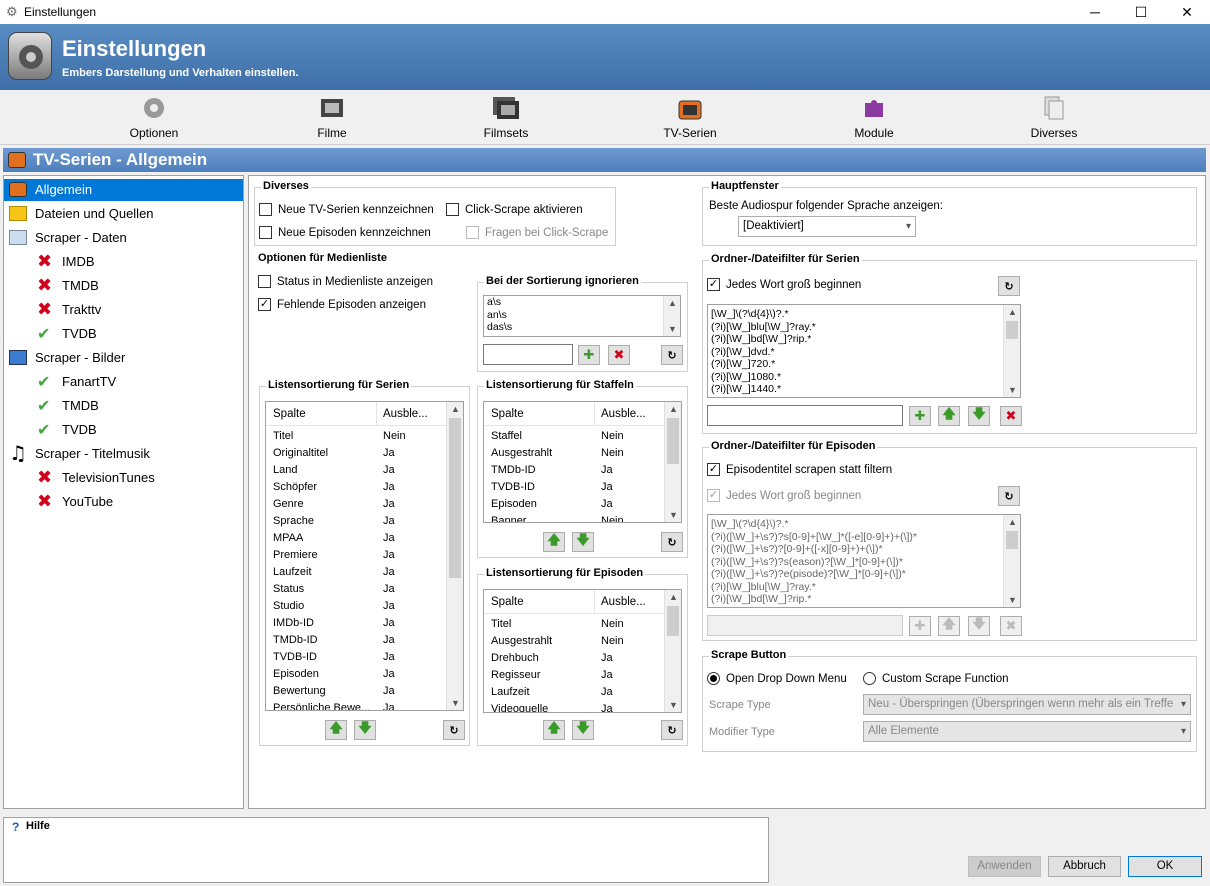 This screenshot has height=886, width=1210. Describe the element at coordinates (799, 469) in the screenshot. I see `episode-scrape-title-checkbox: ✓ Episodentitel scrapen statt filtern` at that location.